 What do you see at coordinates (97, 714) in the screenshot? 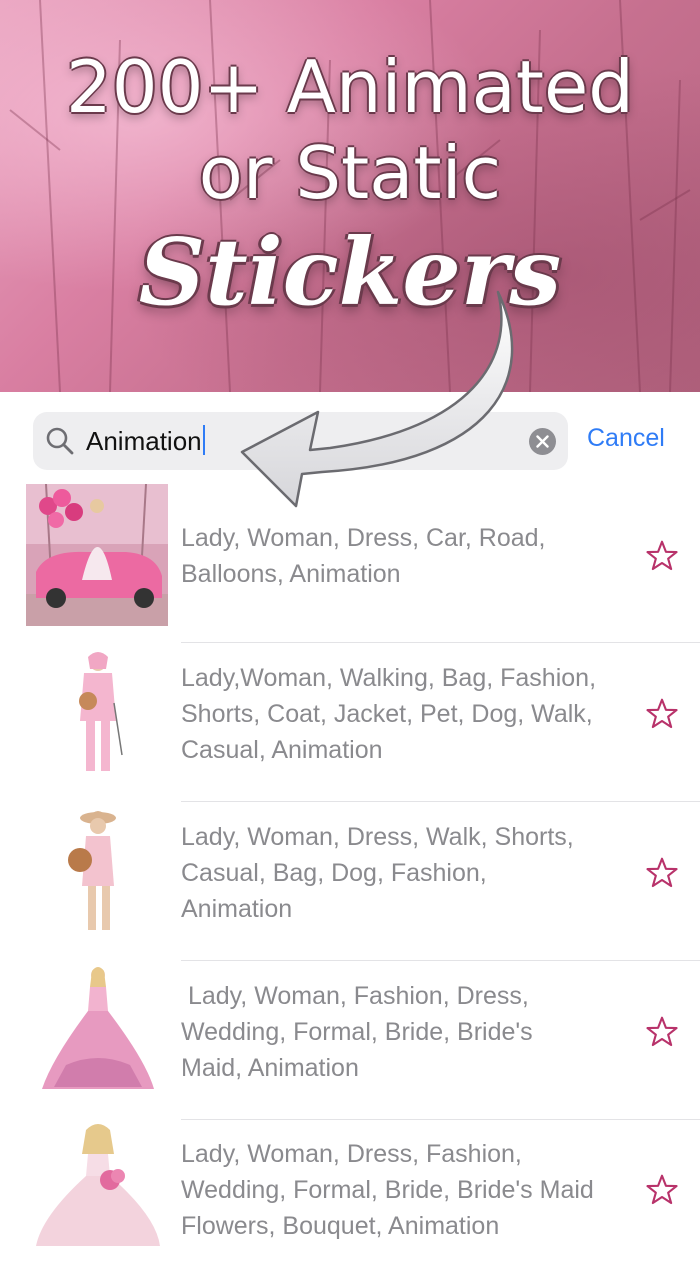
I see `sticker-thumbnail-woman-walking-dog` at bounding box center [97, 714].